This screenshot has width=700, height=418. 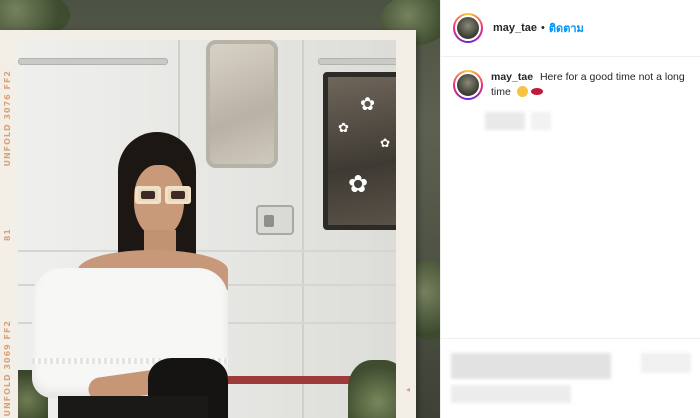 I want to click on side-window: ✿ ✿ ✿ ✿, so click(x=359, y=151).